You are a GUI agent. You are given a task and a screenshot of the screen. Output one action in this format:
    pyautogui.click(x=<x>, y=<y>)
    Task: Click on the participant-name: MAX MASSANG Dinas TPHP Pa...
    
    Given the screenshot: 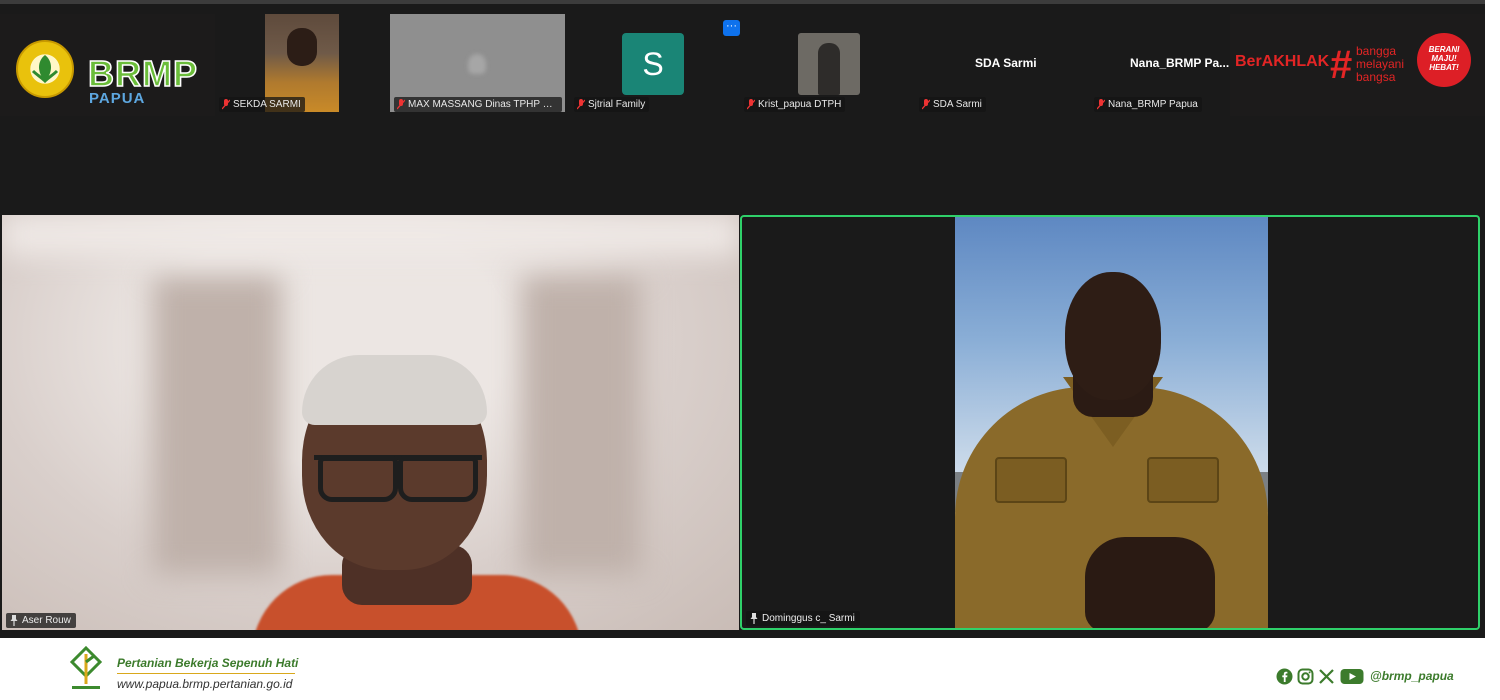 What is the action you would take?
    pyautogui.click(x=478, y=104)
    